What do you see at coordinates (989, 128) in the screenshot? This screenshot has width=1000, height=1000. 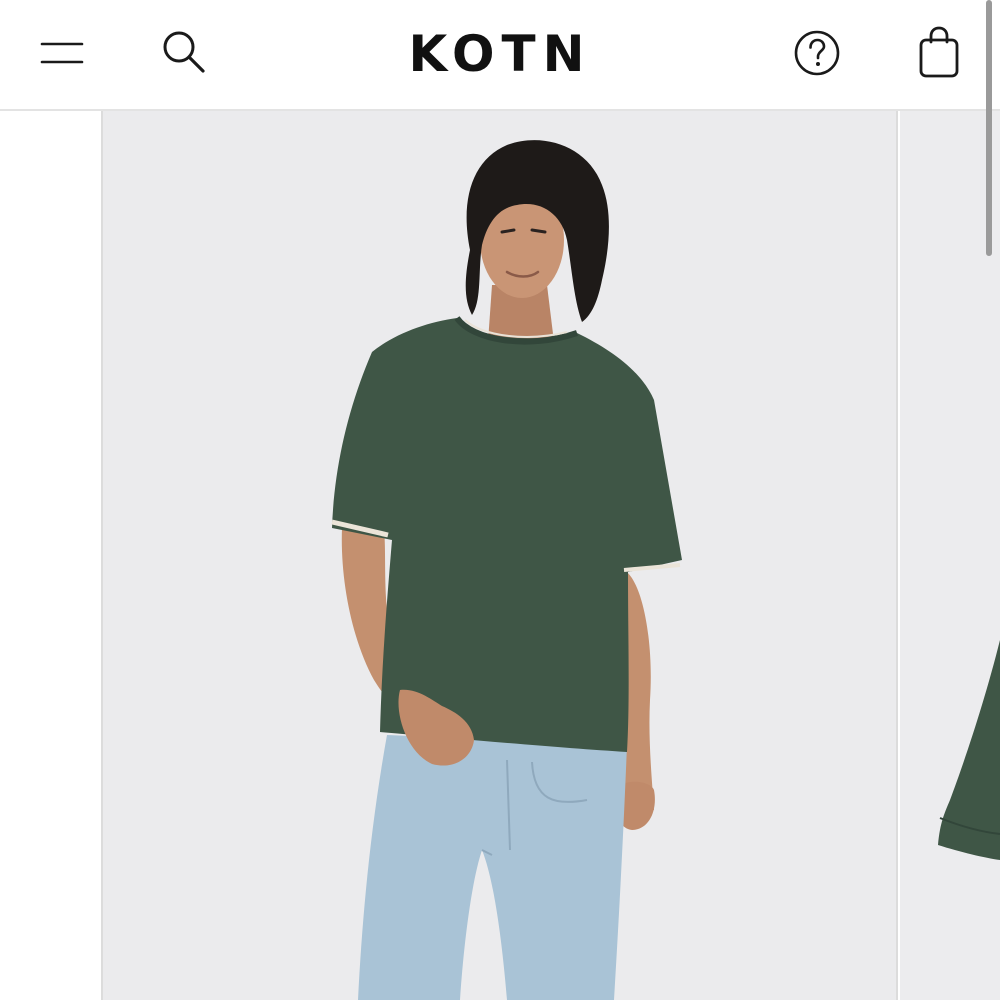 I see `page-scrollbar` at bounding box center [989, 128].